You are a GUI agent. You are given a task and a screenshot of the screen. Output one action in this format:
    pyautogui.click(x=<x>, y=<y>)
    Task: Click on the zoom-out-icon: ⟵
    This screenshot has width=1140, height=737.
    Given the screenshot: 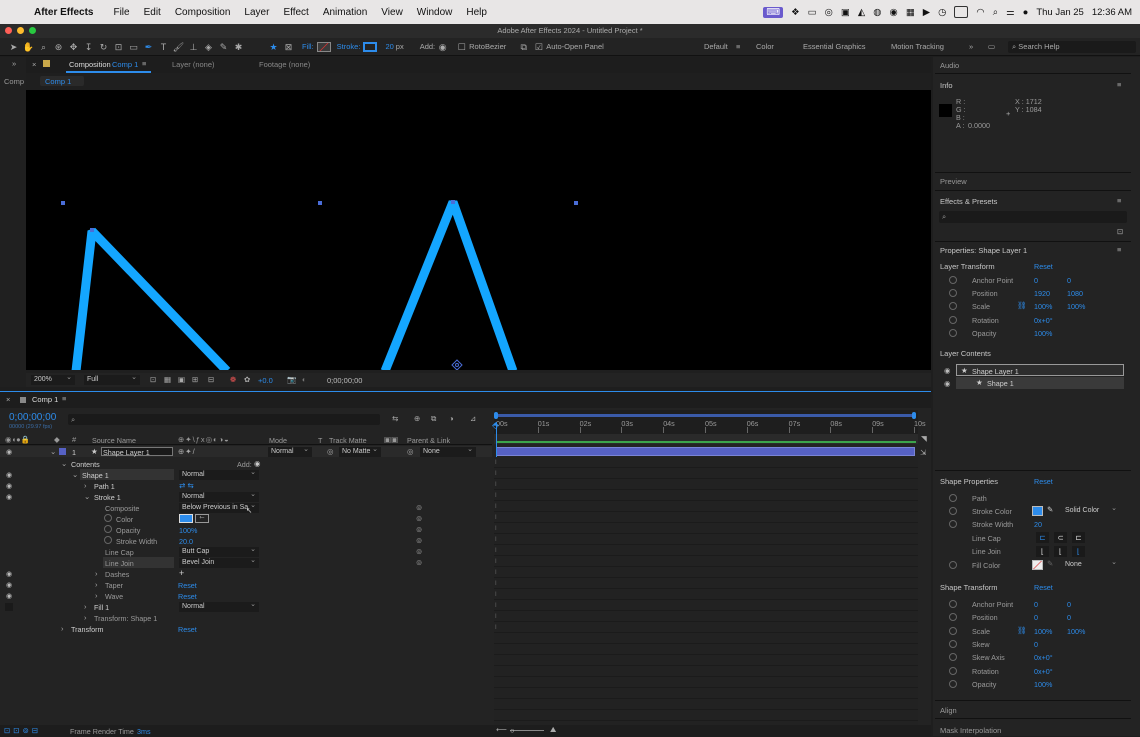 What is the action you would take?
    pyautogui.click(x=501, y=729)
    